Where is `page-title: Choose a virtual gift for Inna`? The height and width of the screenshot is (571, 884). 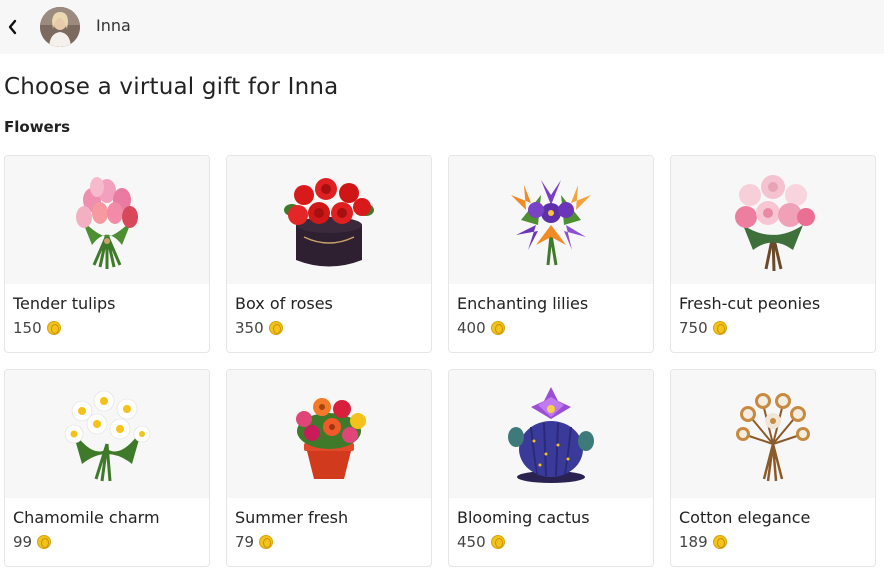
page-title: Choose a virtual gift for Inna is located at coordinates (171, 87).